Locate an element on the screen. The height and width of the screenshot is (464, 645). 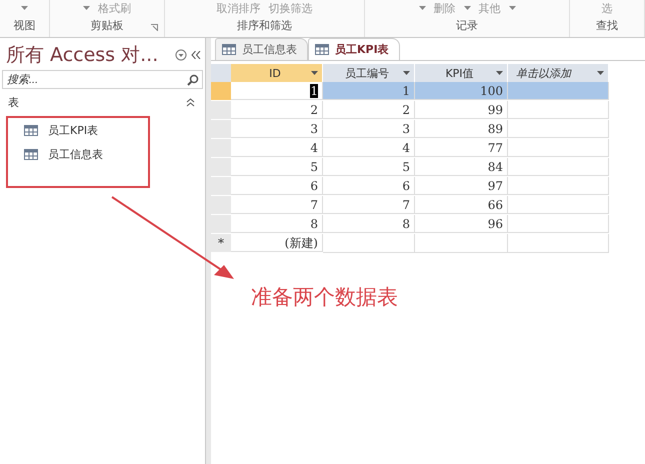
search-icon is located at coordinates (193, 80).